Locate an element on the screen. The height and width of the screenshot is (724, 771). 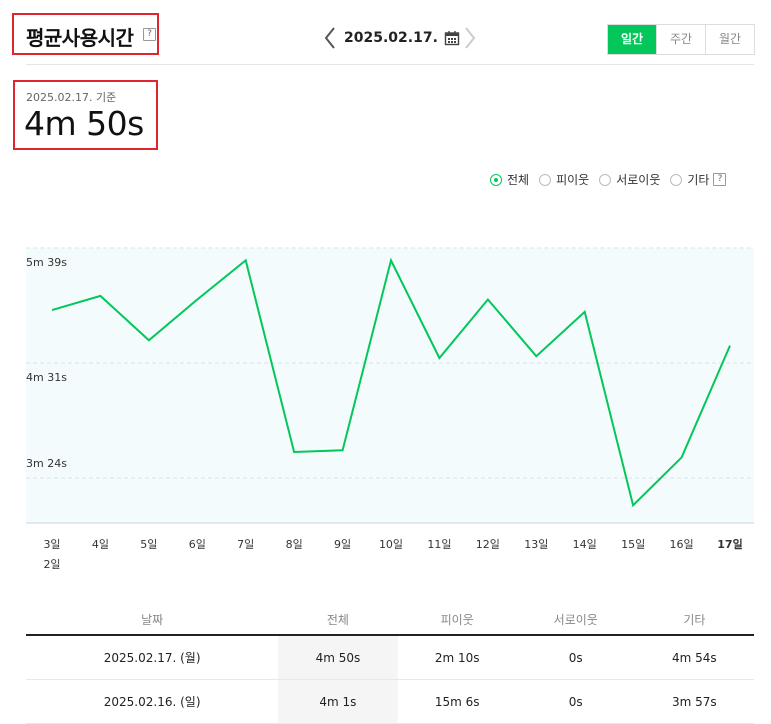
x-tick-label: 16일 is located at coordinates (682, 544).